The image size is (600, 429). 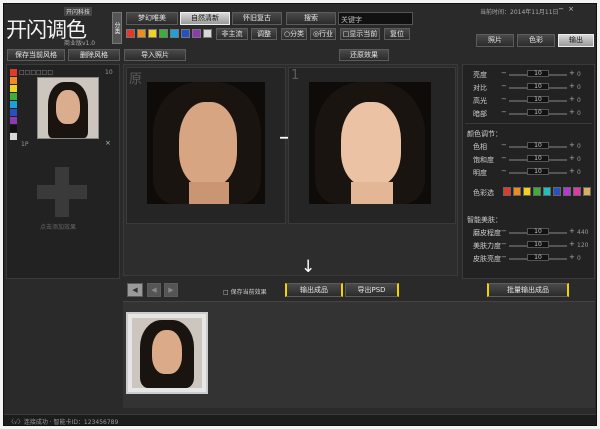 I want to click on remove-item-icon: ×, so click(x=108, y=143).